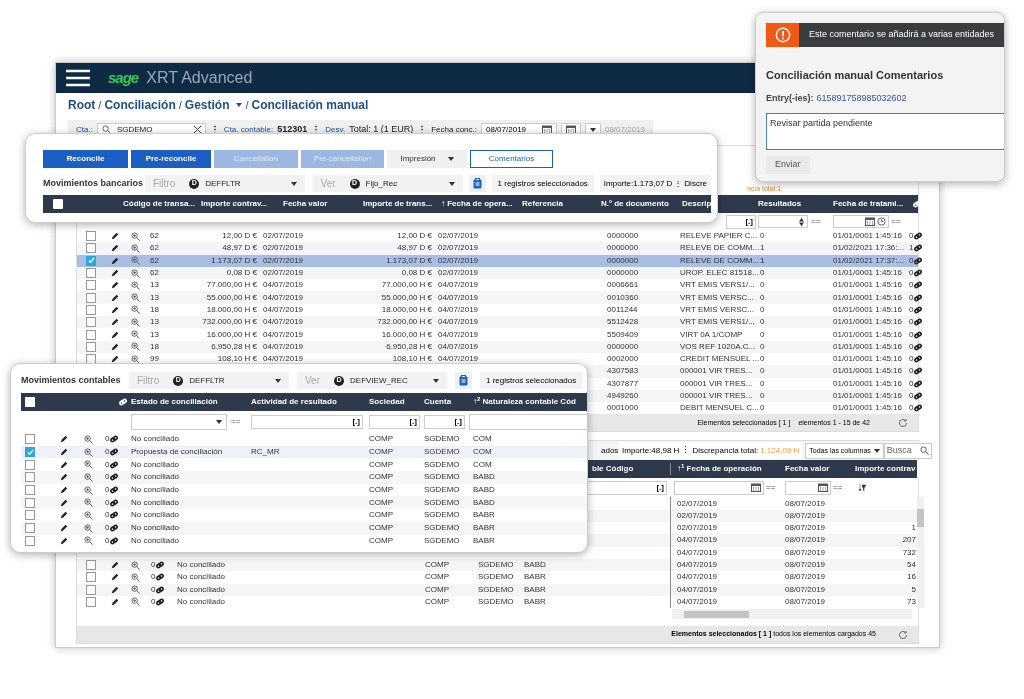  I want to click on comment-field: Revisar partida pendiente, so click(885, 131).